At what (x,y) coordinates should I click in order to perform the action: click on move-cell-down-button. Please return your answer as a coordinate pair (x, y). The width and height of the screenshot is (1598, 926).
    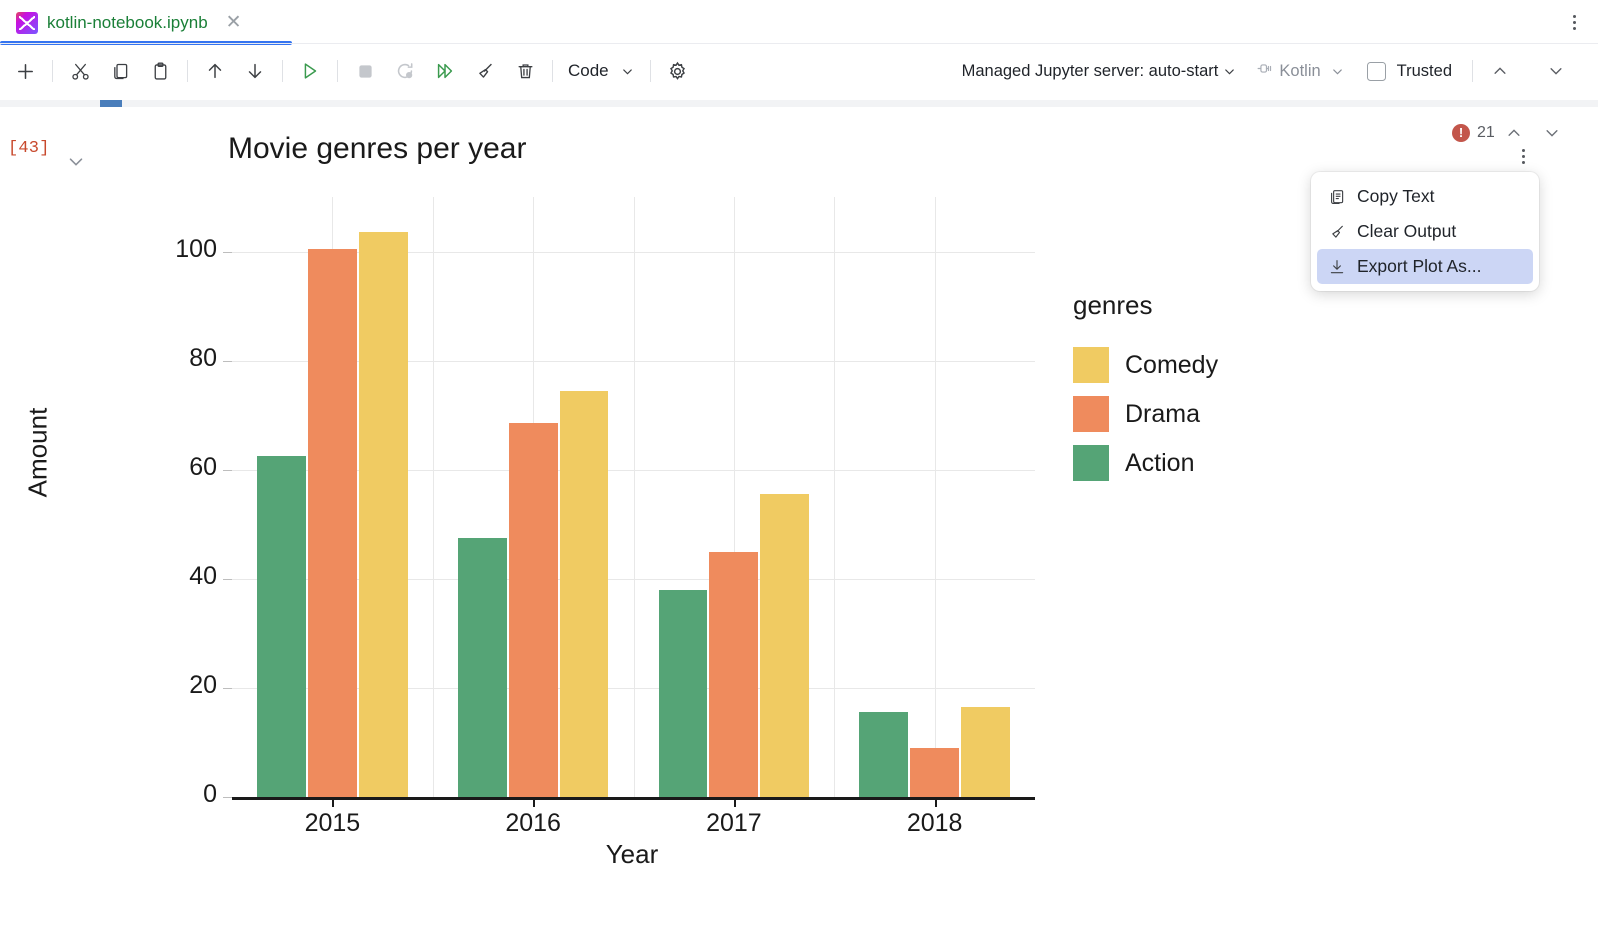
    Looking at the image, I should click on (255, 71).